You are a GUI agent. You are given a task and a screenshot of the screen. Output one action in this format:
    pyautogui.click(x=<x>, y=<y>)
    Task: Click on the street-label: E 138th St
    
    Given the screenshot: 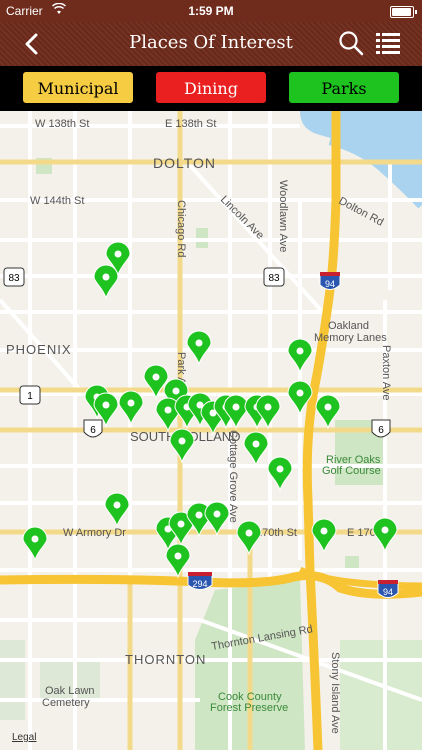 What is the action you would take?
    pyautogui.click(x=190, y=124)
    